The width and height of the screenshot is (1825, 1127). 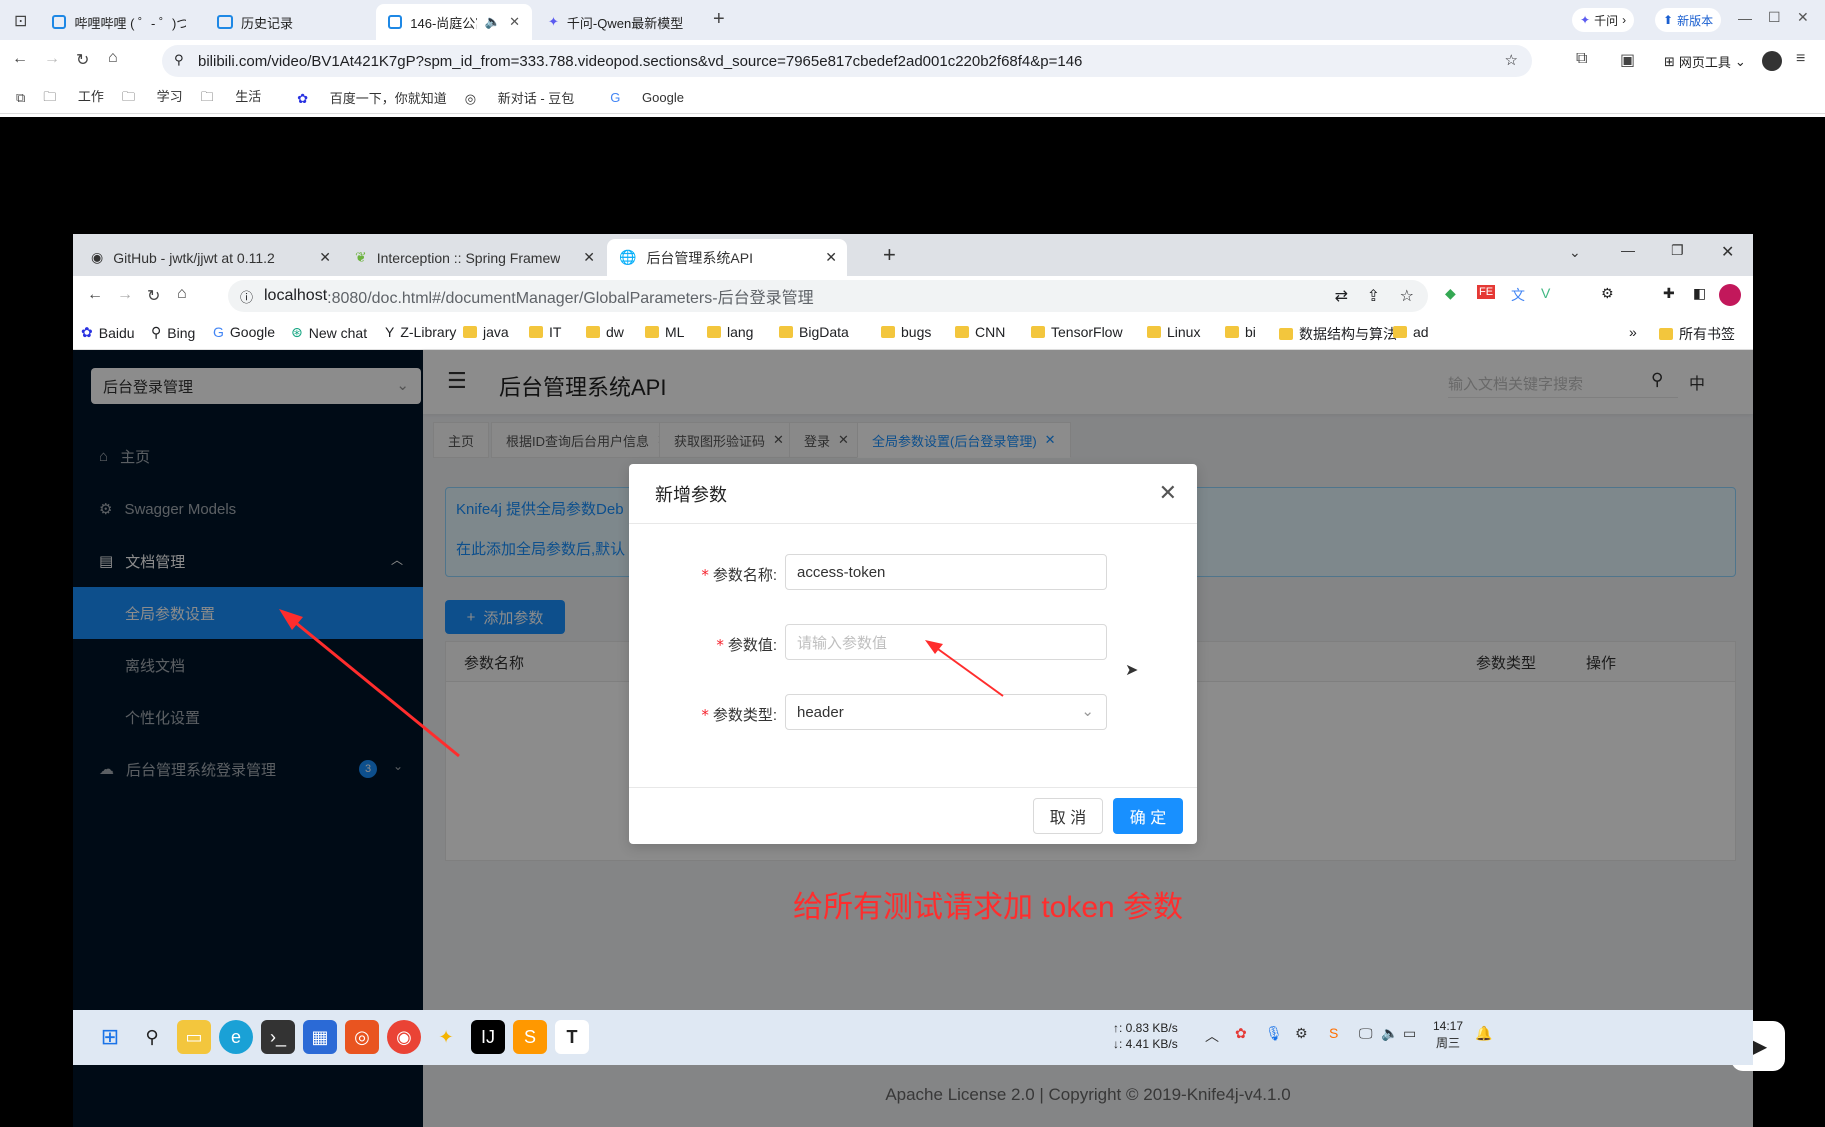 I want to click on star-icon: ☆, so click(x=1511, y=60).